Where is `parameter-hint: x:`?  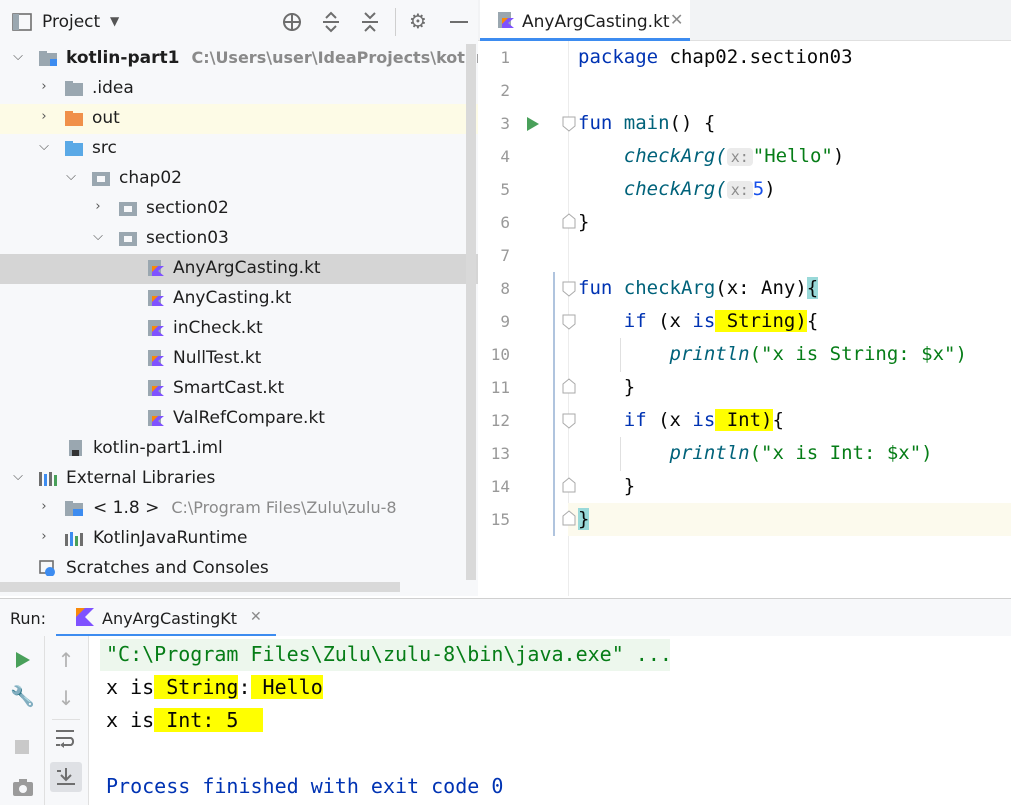
parameter-hint: x: is located at coordinates (739, 157).